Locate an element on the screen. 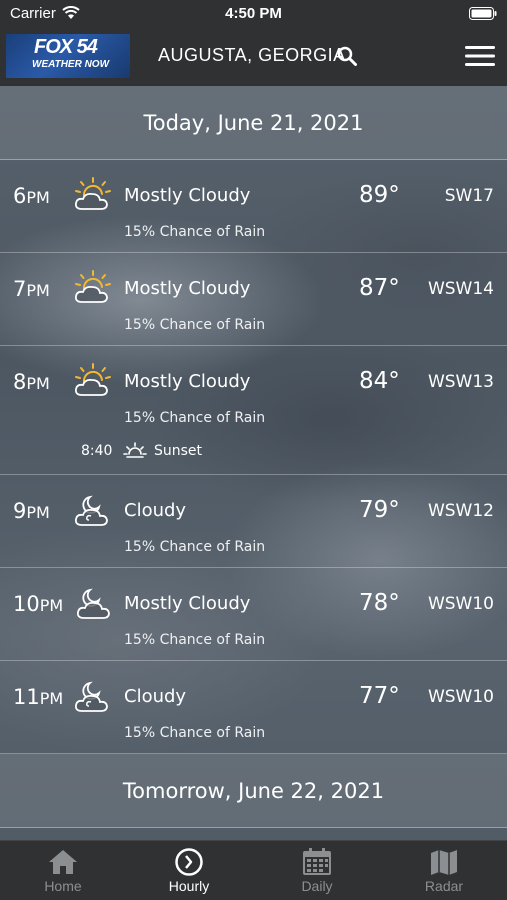 This screenshot has height=900, width=507. sunset-time: 8:40 is located at coordinates (97, 451).